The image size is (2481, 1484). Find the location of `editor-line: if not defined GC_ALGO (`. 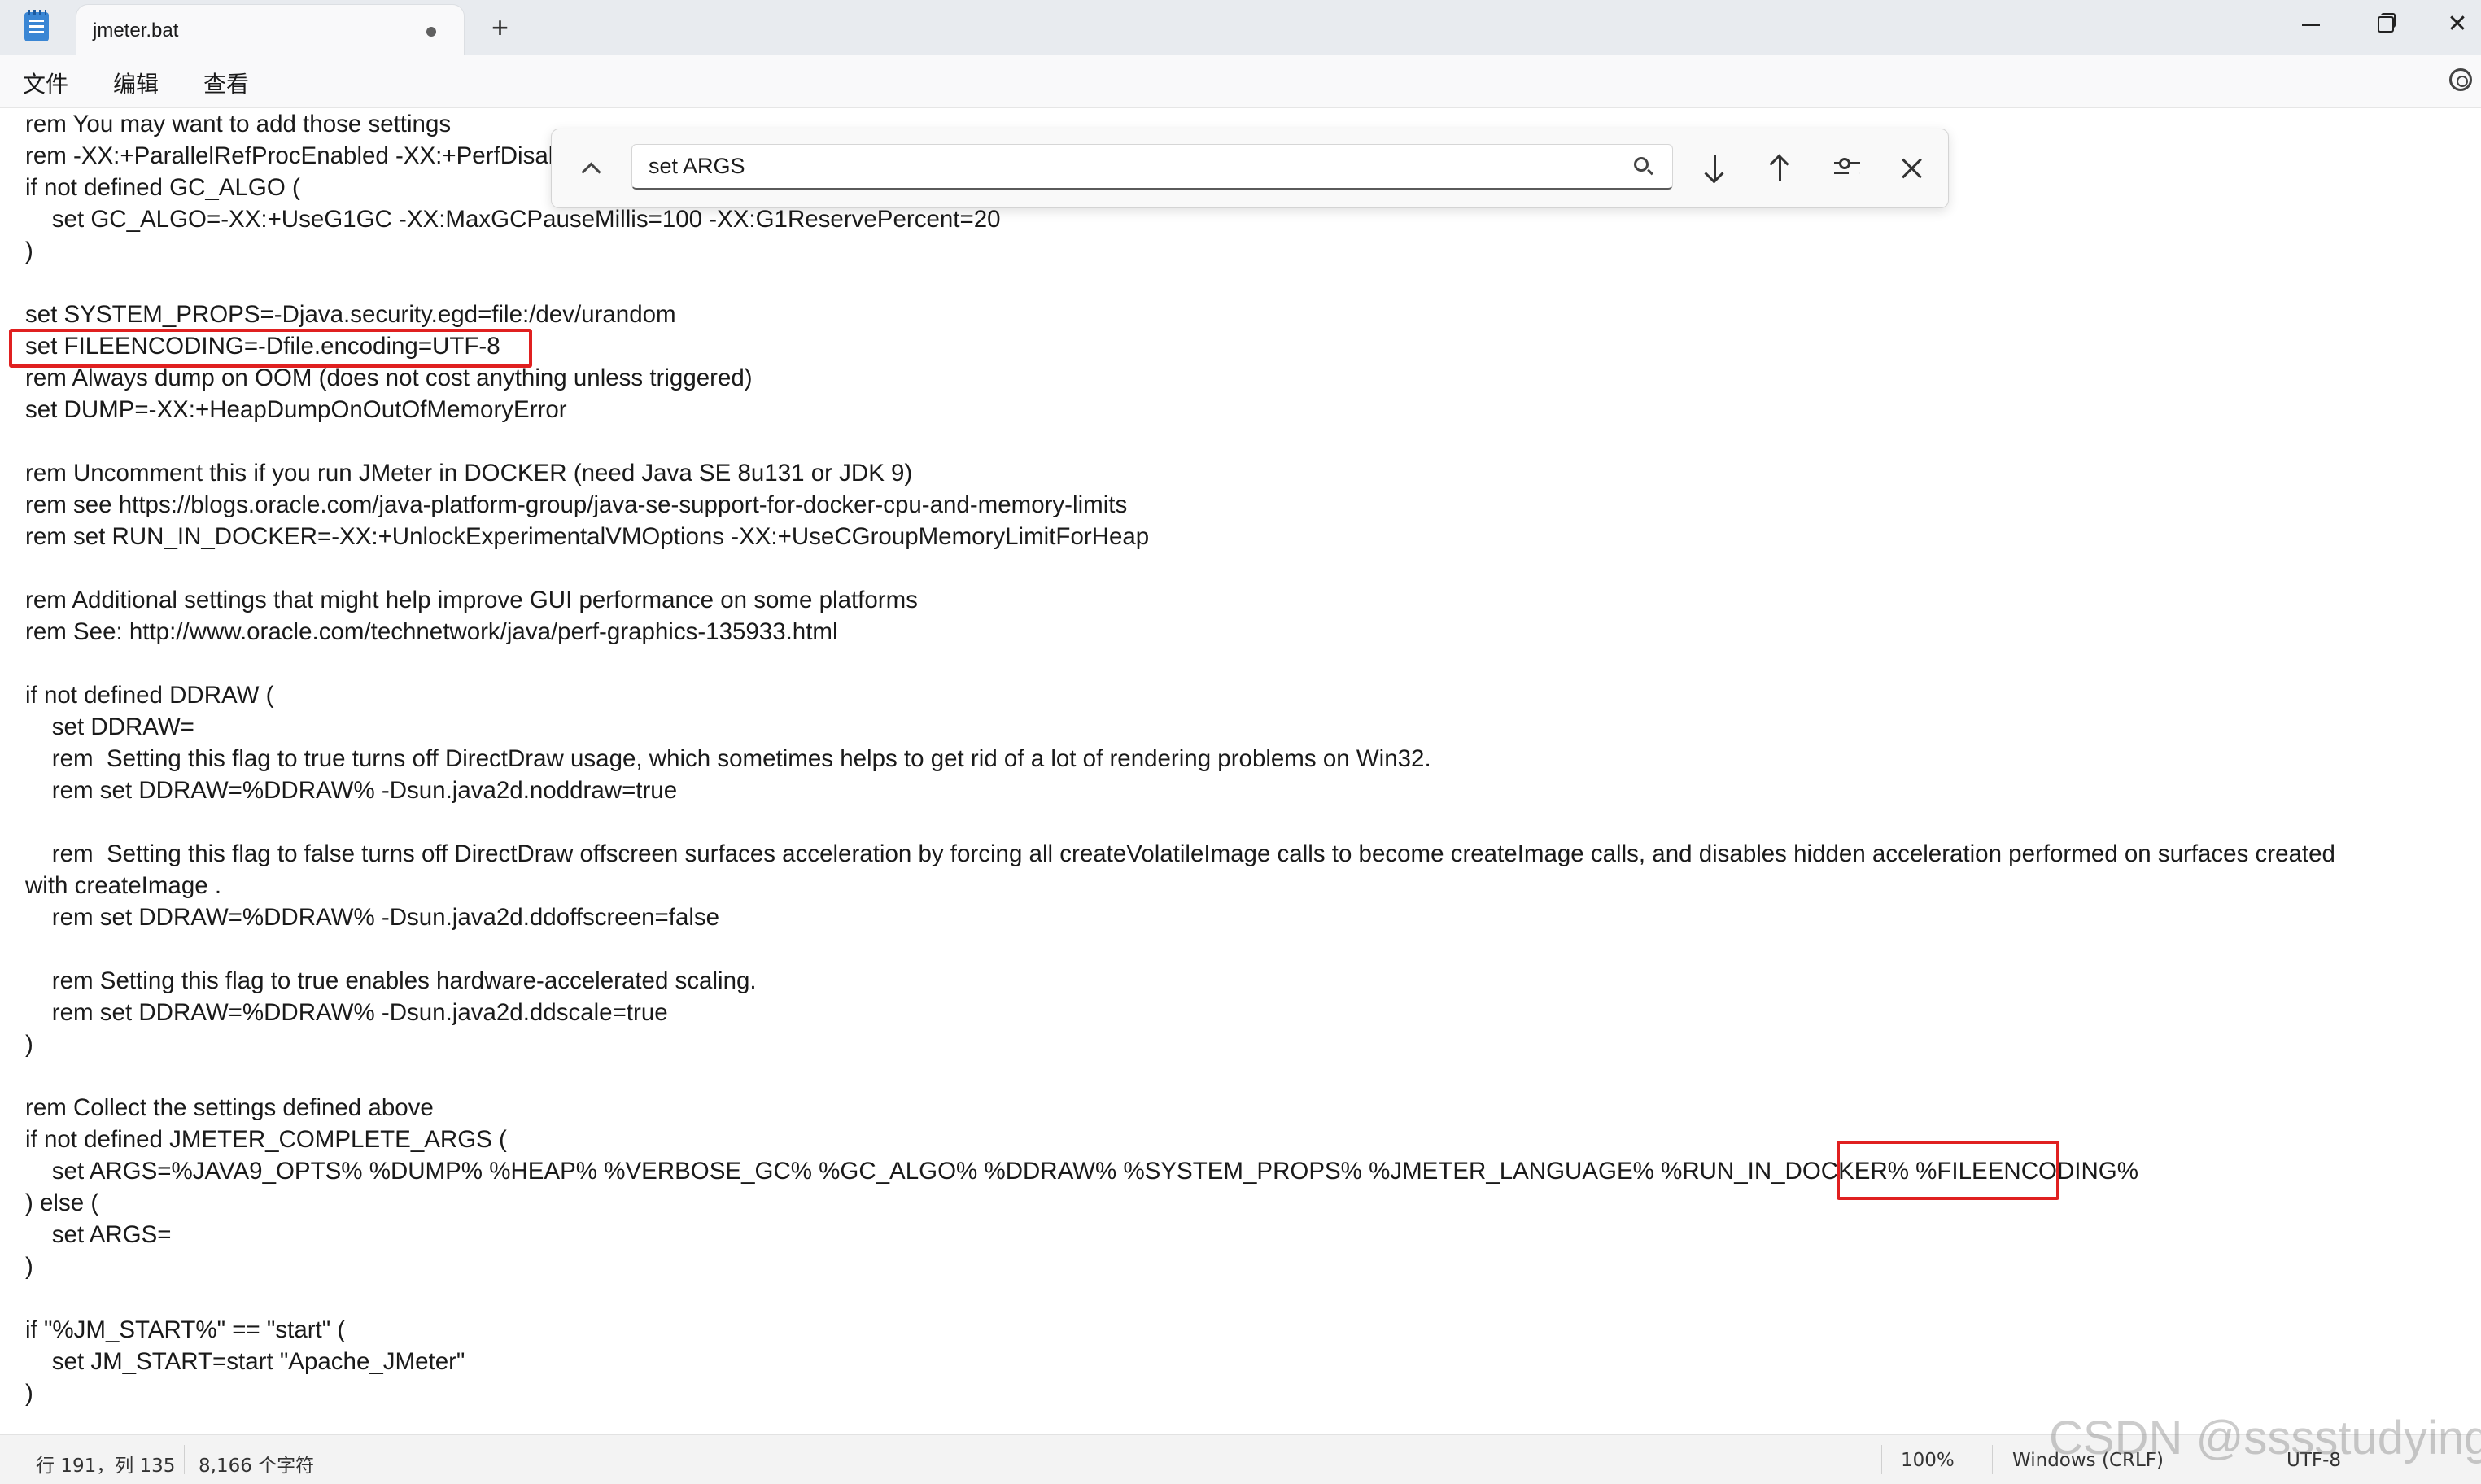

editor-line: if not defined GC_ALGO ( is located at coordinates (162, 188).